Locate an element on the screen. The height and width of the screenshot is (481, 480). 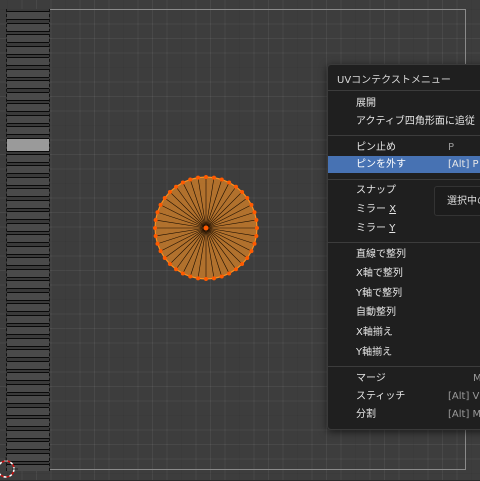
uv-vertex-center is located at coordinates (206, 228).